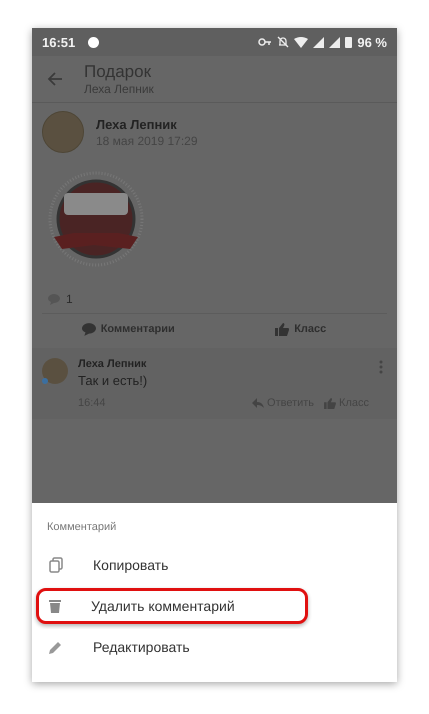 The height and width of the screenshot is (714, 429). I want to click on notification-dot-icon, so click(94, 42).